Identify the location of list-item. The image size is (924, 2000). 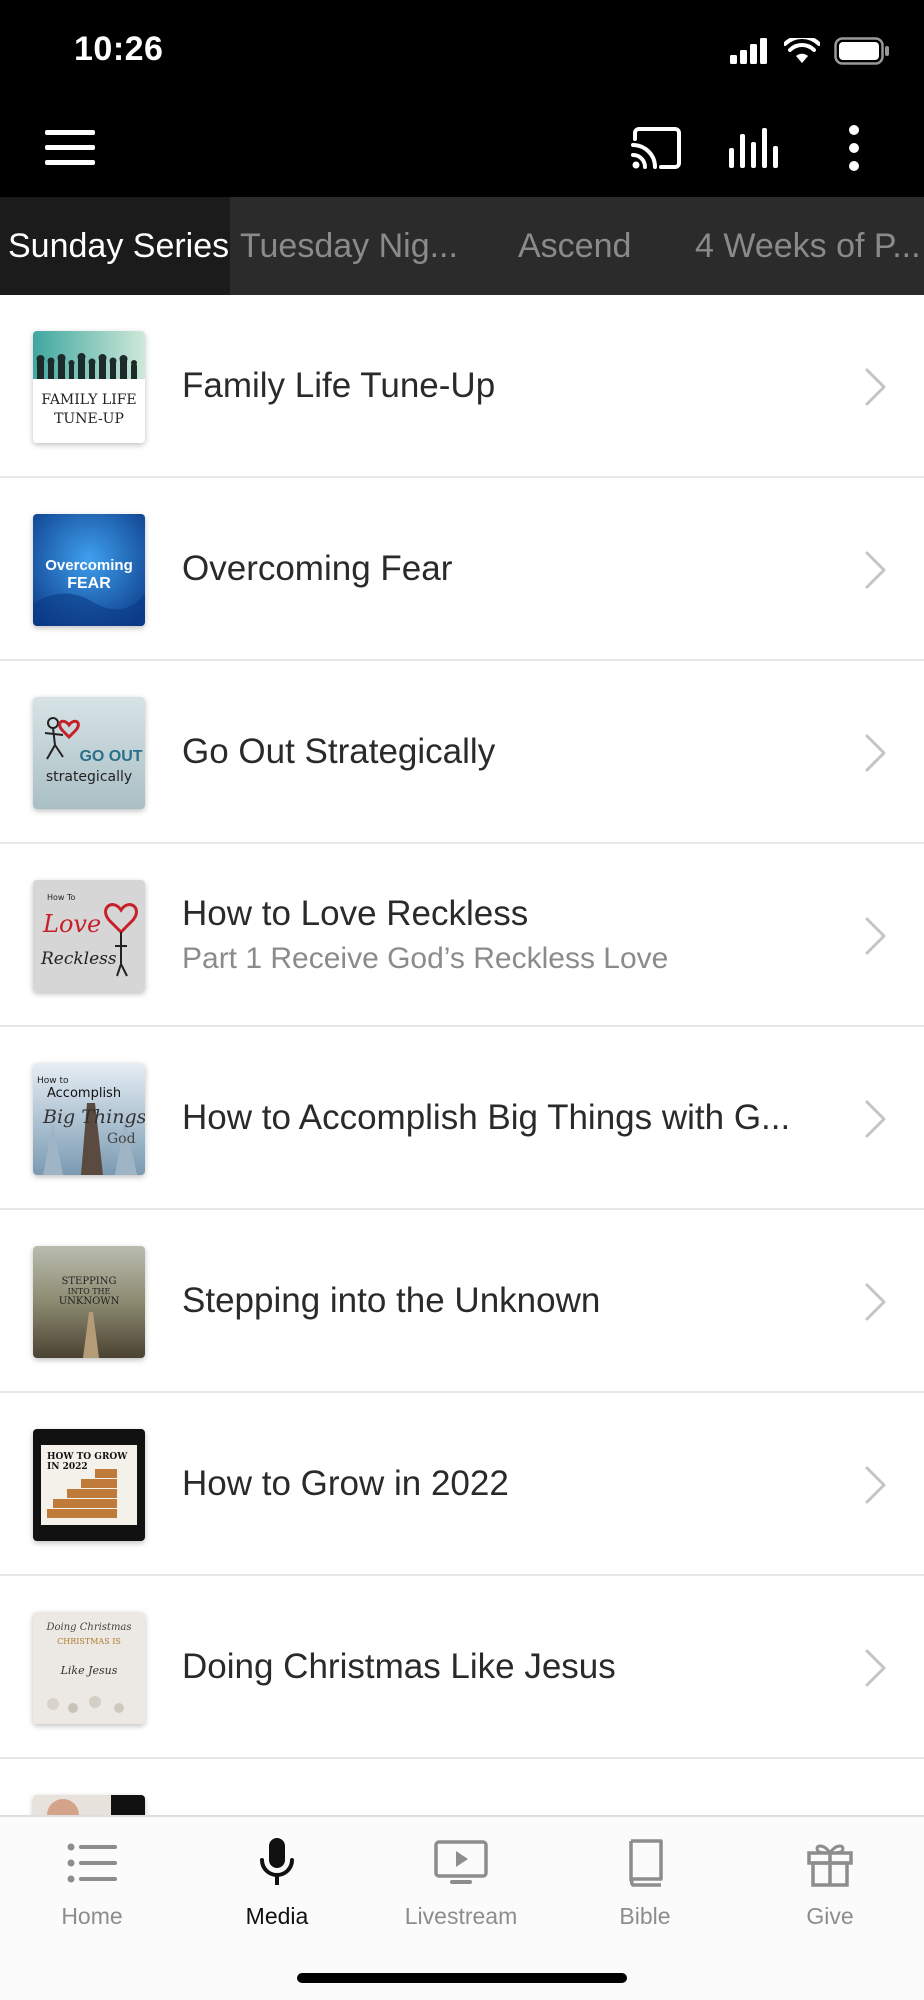
(462, 1787).